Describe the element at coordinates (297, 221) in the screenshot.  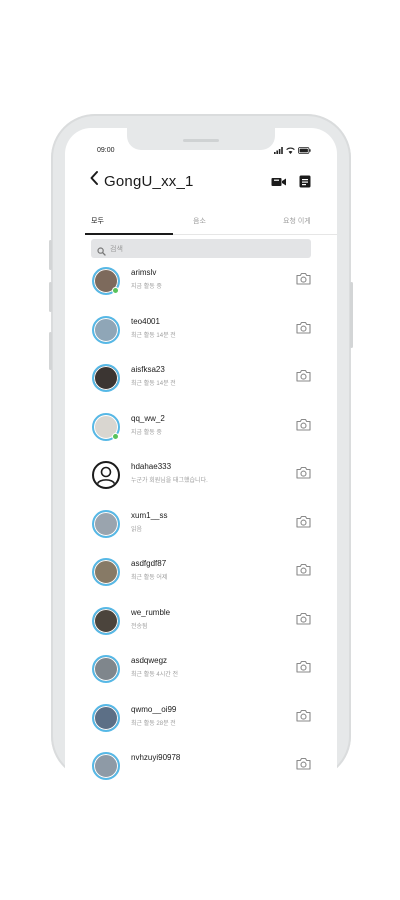
I see `tab-requests: 요청 이게` at that location.